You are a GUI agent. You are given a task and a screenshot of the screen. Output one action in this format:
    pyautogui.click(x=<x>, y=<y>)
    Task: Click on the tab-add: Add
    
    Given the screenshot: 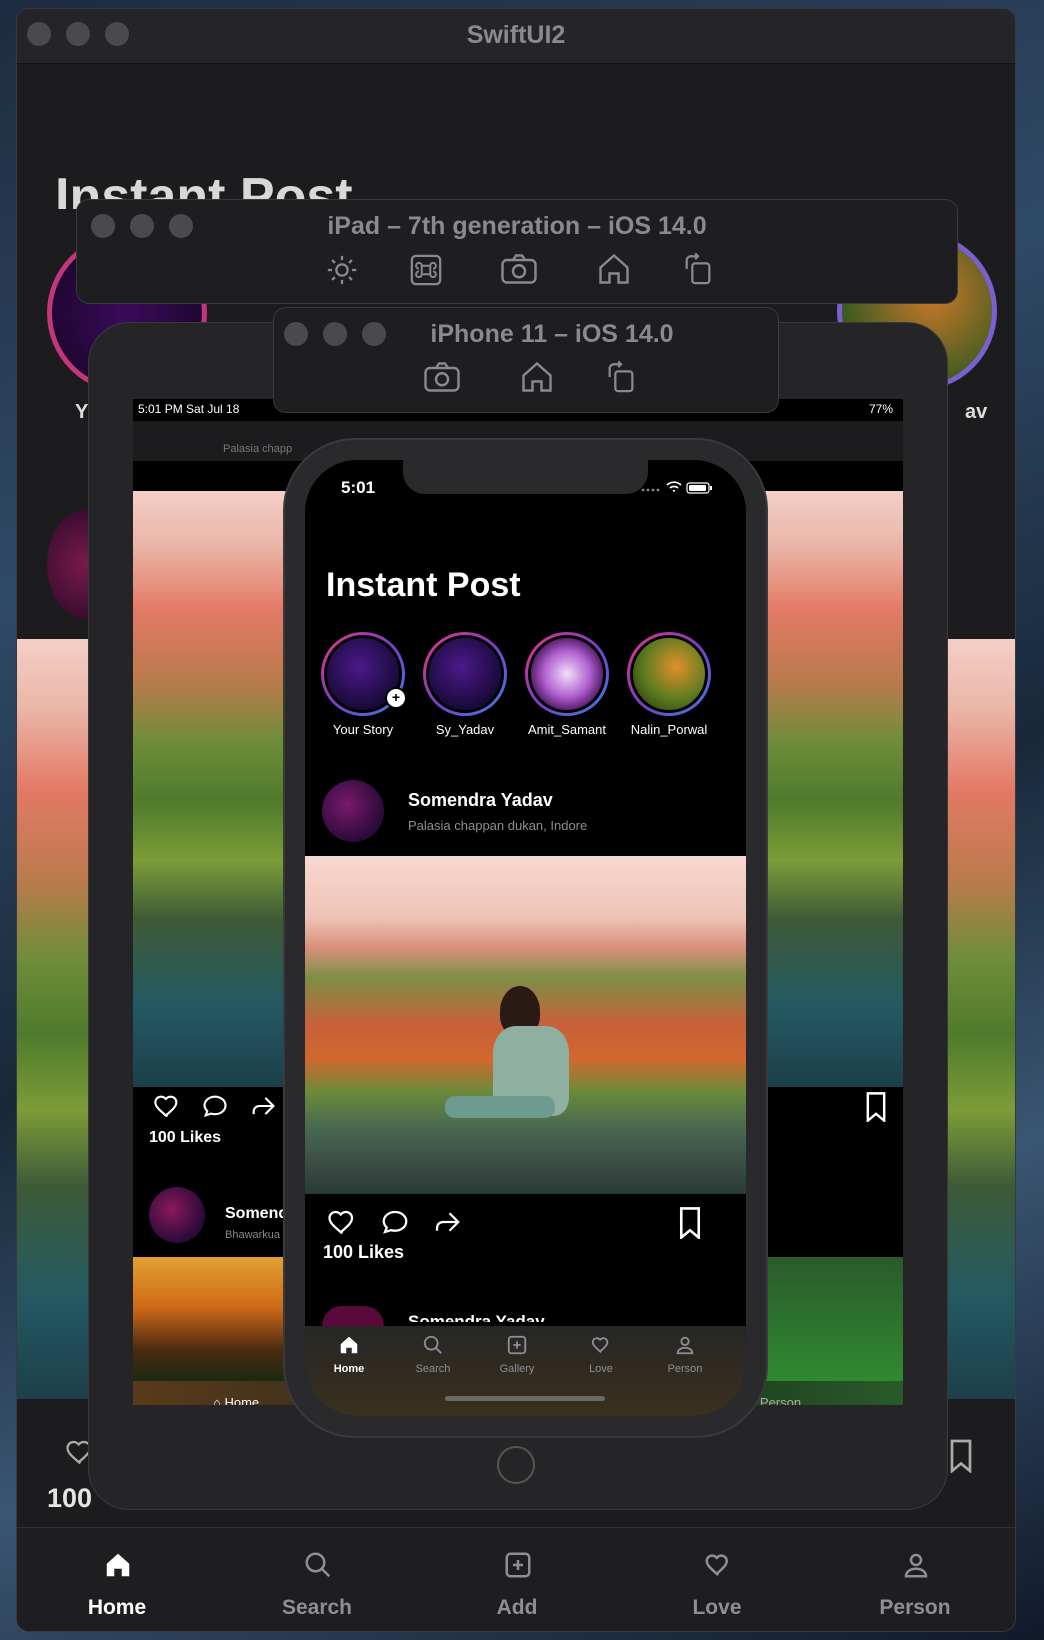 What is the action you would take?
    pyautogui.click(x=517, y=1579)
    